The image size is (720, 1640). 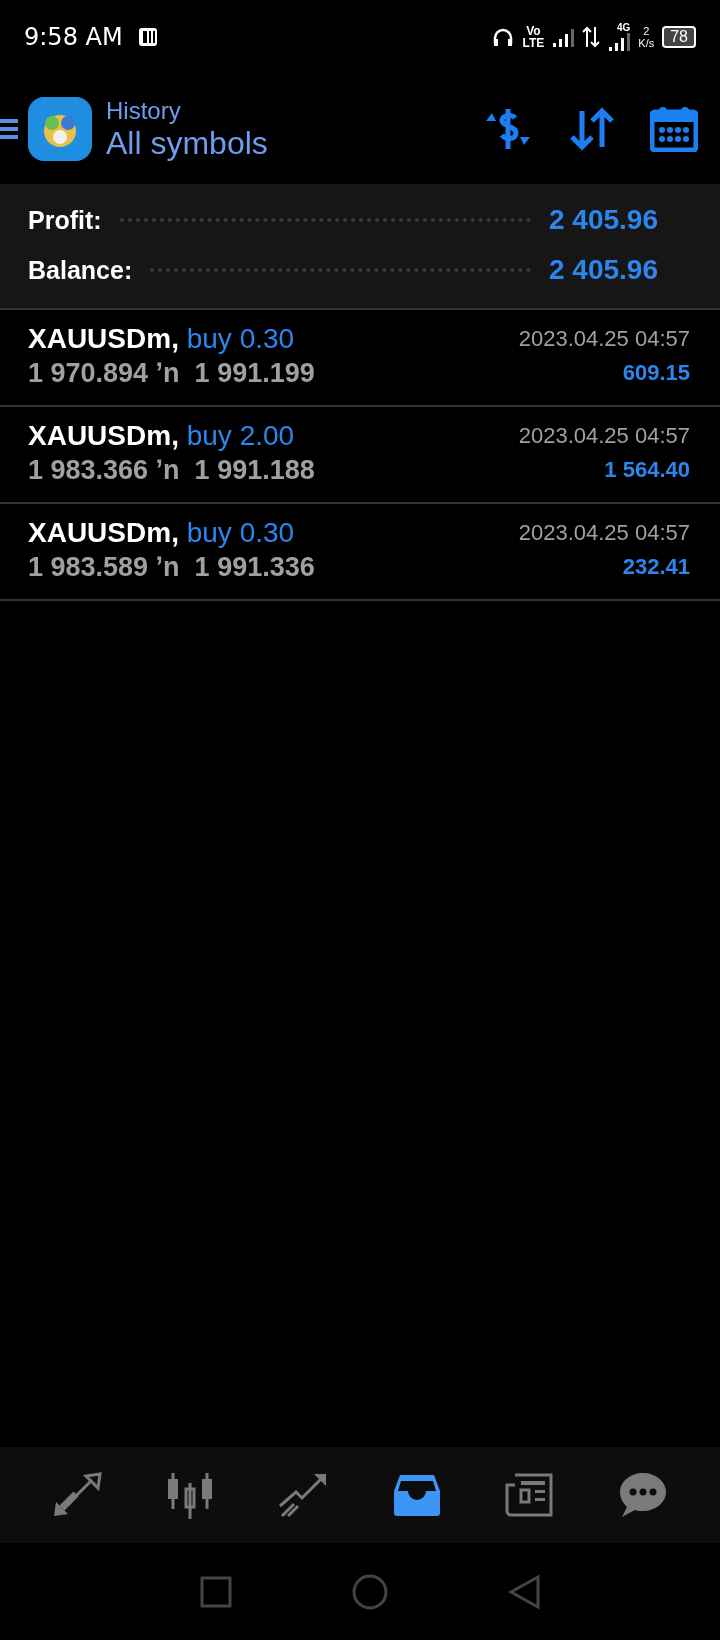 What do you see at coordinates (190, 1495) in the screenshot?
I see `candlestick-icon` at bounding box center [190, 1495].